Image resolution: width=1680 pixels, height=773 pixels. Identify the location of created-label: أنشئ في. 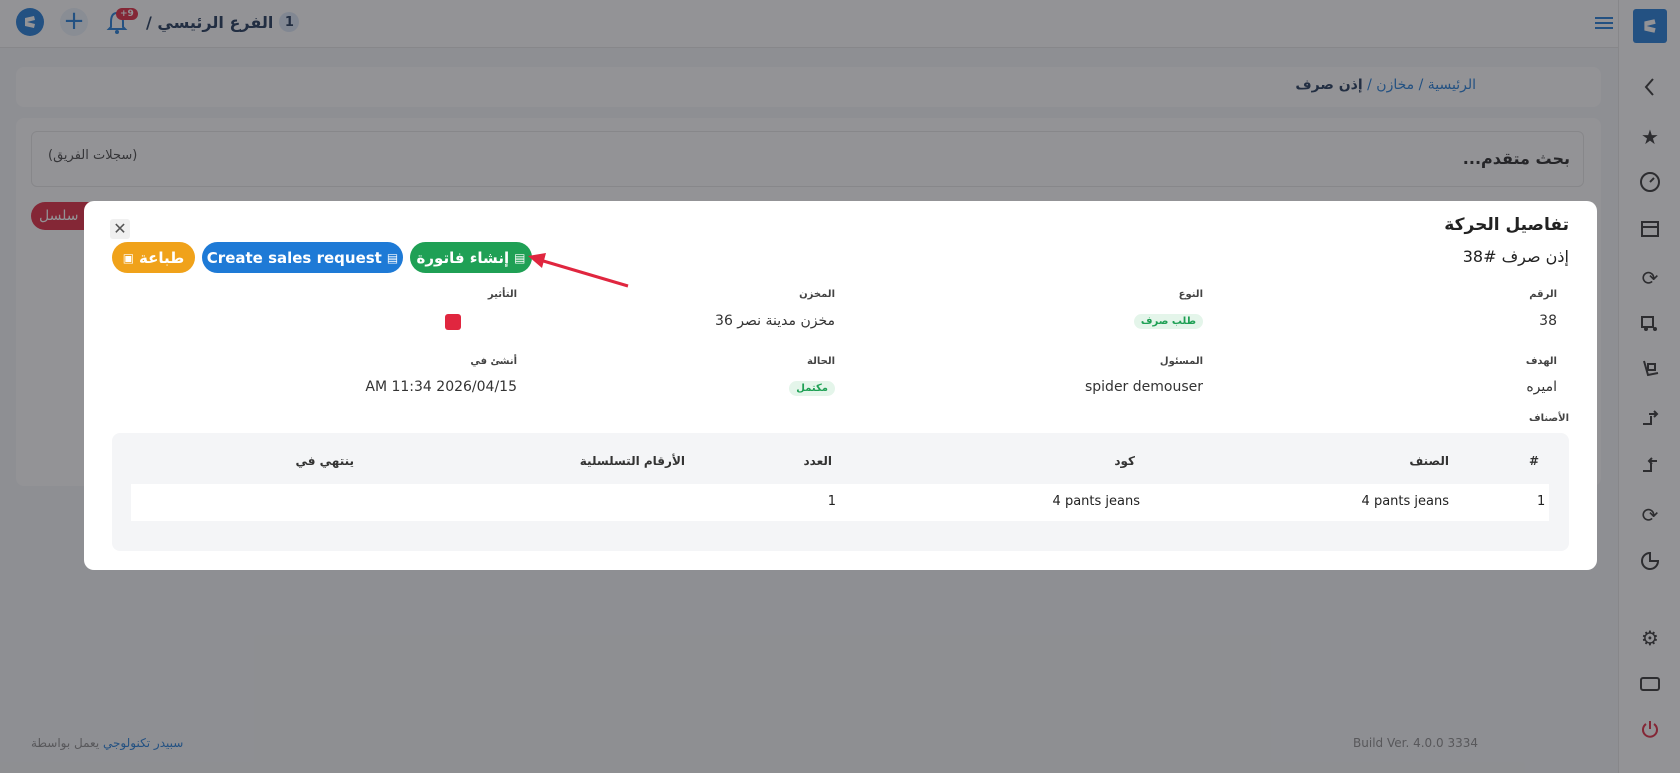
(493, 361).